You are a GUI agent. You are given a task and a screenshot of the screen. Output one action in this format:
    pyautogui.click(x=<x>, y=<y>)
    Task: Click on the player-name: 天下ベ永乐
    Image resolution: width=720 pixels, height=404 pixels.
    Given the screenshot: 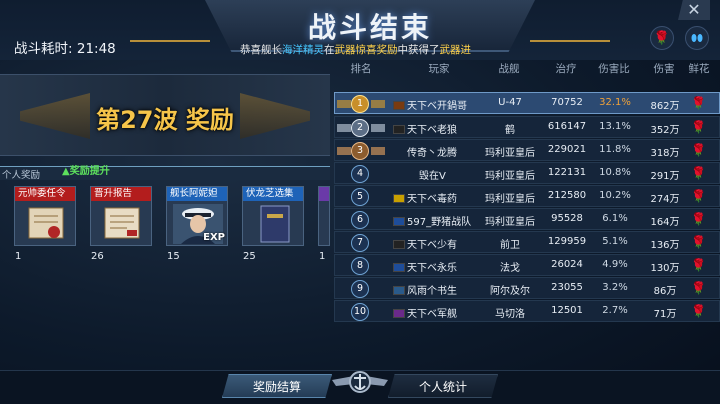 What is the action you would take?
    pyautogui.click(x=438, y=266)
    